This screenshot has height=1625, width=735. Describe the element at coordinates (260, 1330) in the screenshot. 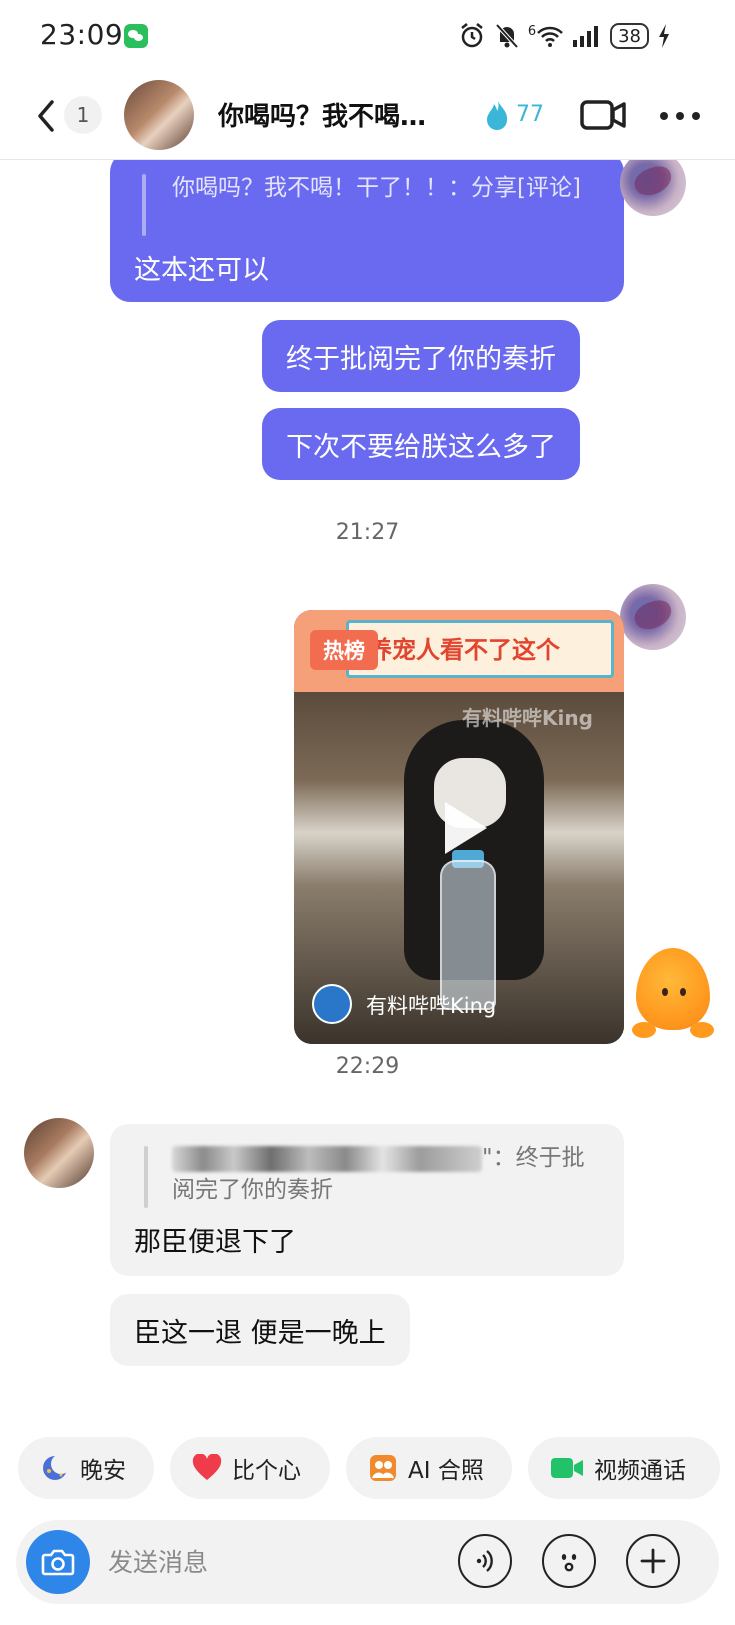

I see `incoming-message: 臣这一退 便是一晚上` at that location.